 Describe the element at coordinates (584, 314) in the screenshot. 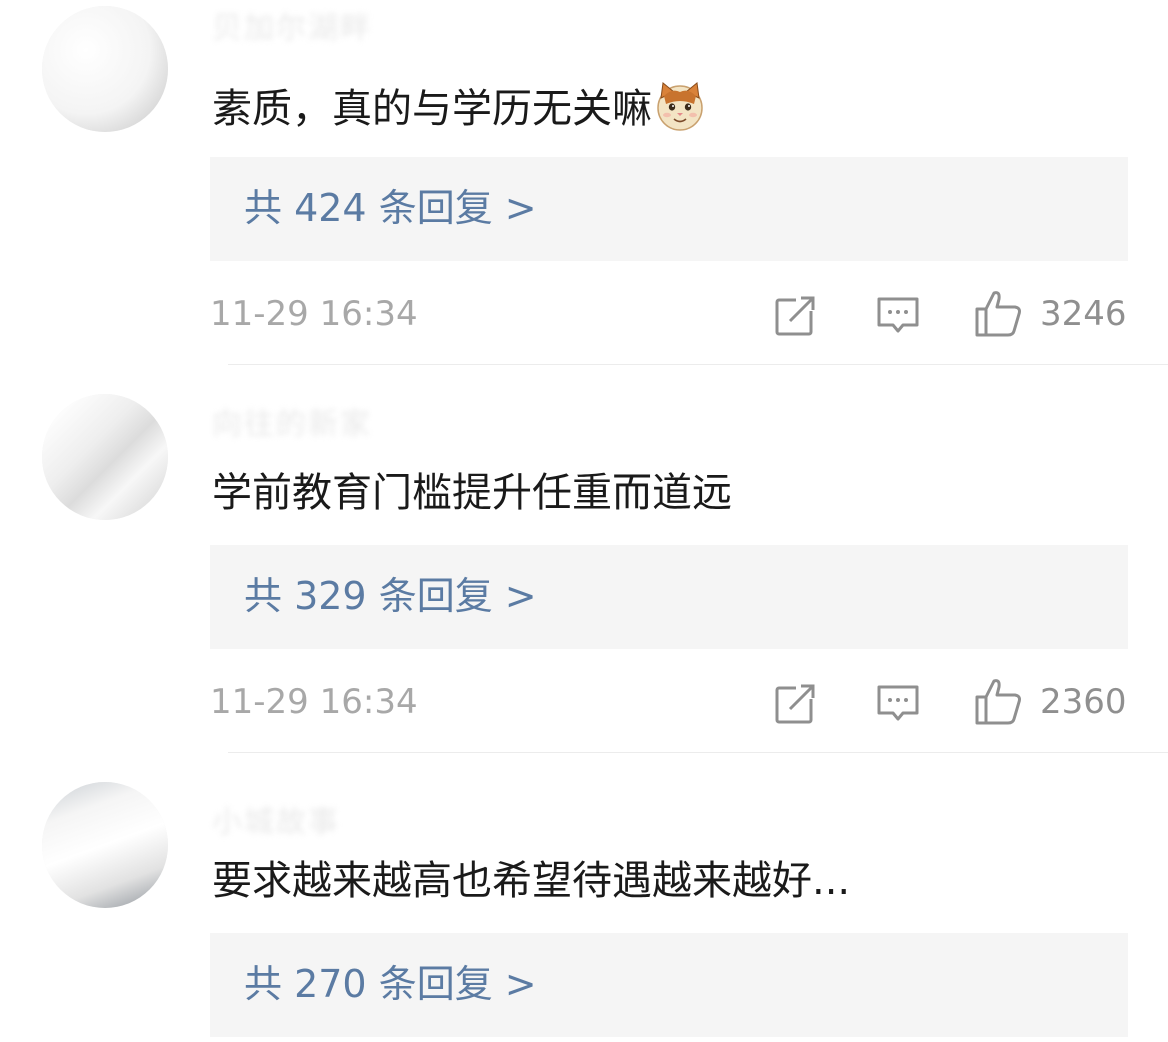

I see `comment-meta: 11-29 16:34 3246` at that location.